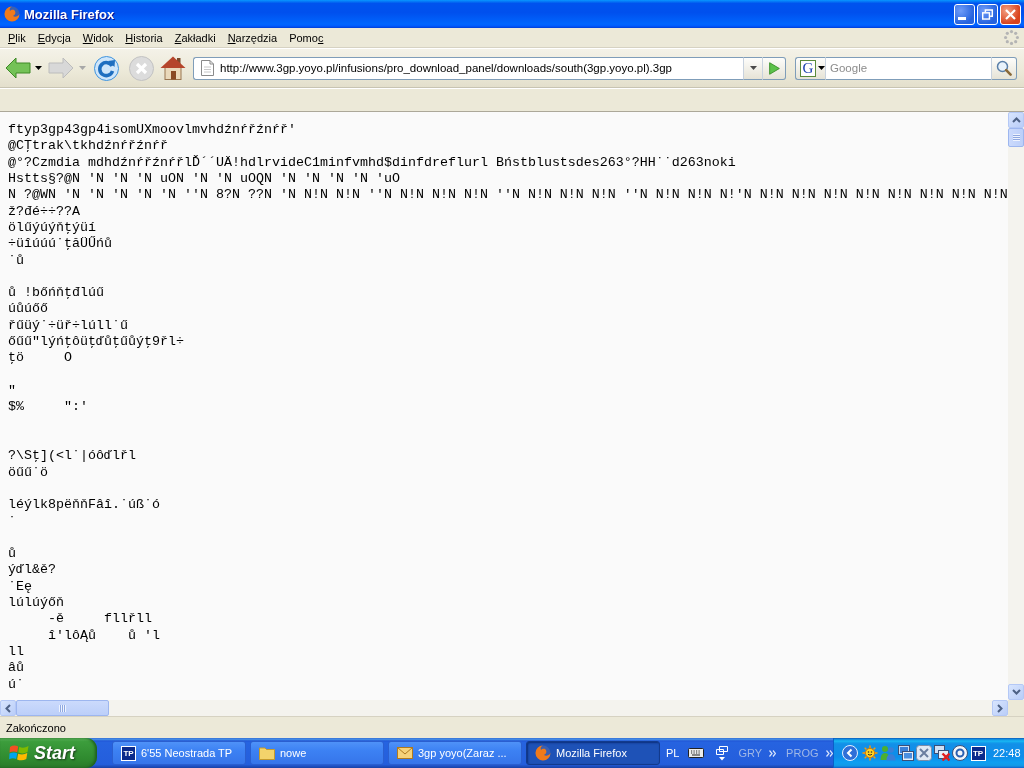 This screenshot has height=768, width=1024. Describe the element at coordinates (964, 14) in the screenshot. I see `minimize-button` at that location.